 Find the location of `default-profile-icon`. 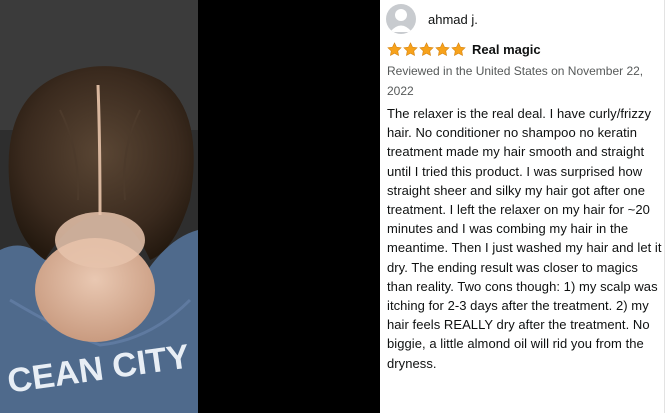

default-profile-icon is located at coordinates (401, 19).